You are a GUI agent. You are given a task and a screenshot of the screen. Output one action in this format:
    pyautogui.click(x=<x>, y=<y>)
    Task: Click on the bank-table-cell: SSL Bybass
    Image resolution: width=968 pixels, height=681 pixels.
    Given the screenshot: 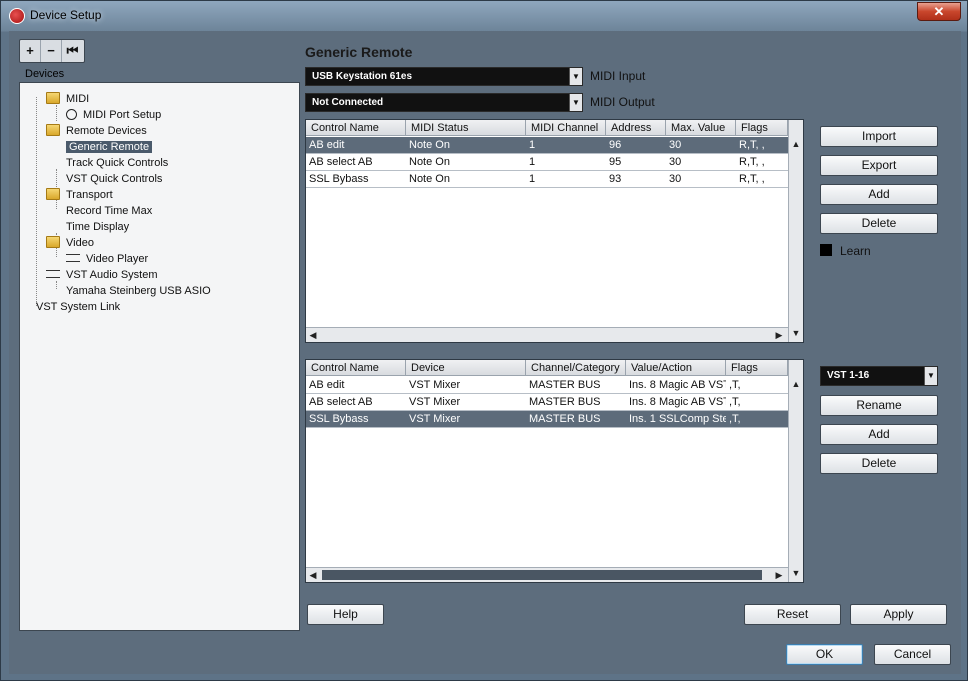 What is the action you would take?
    pyautogui.click(x=339, y=419)
    